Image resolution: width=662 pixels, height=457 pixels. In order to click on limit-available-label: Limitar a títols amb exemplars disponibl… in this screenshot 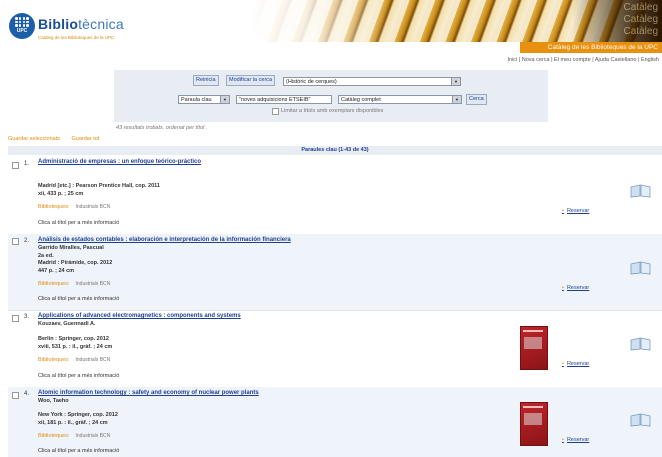, I will do `click(332, 111)`.